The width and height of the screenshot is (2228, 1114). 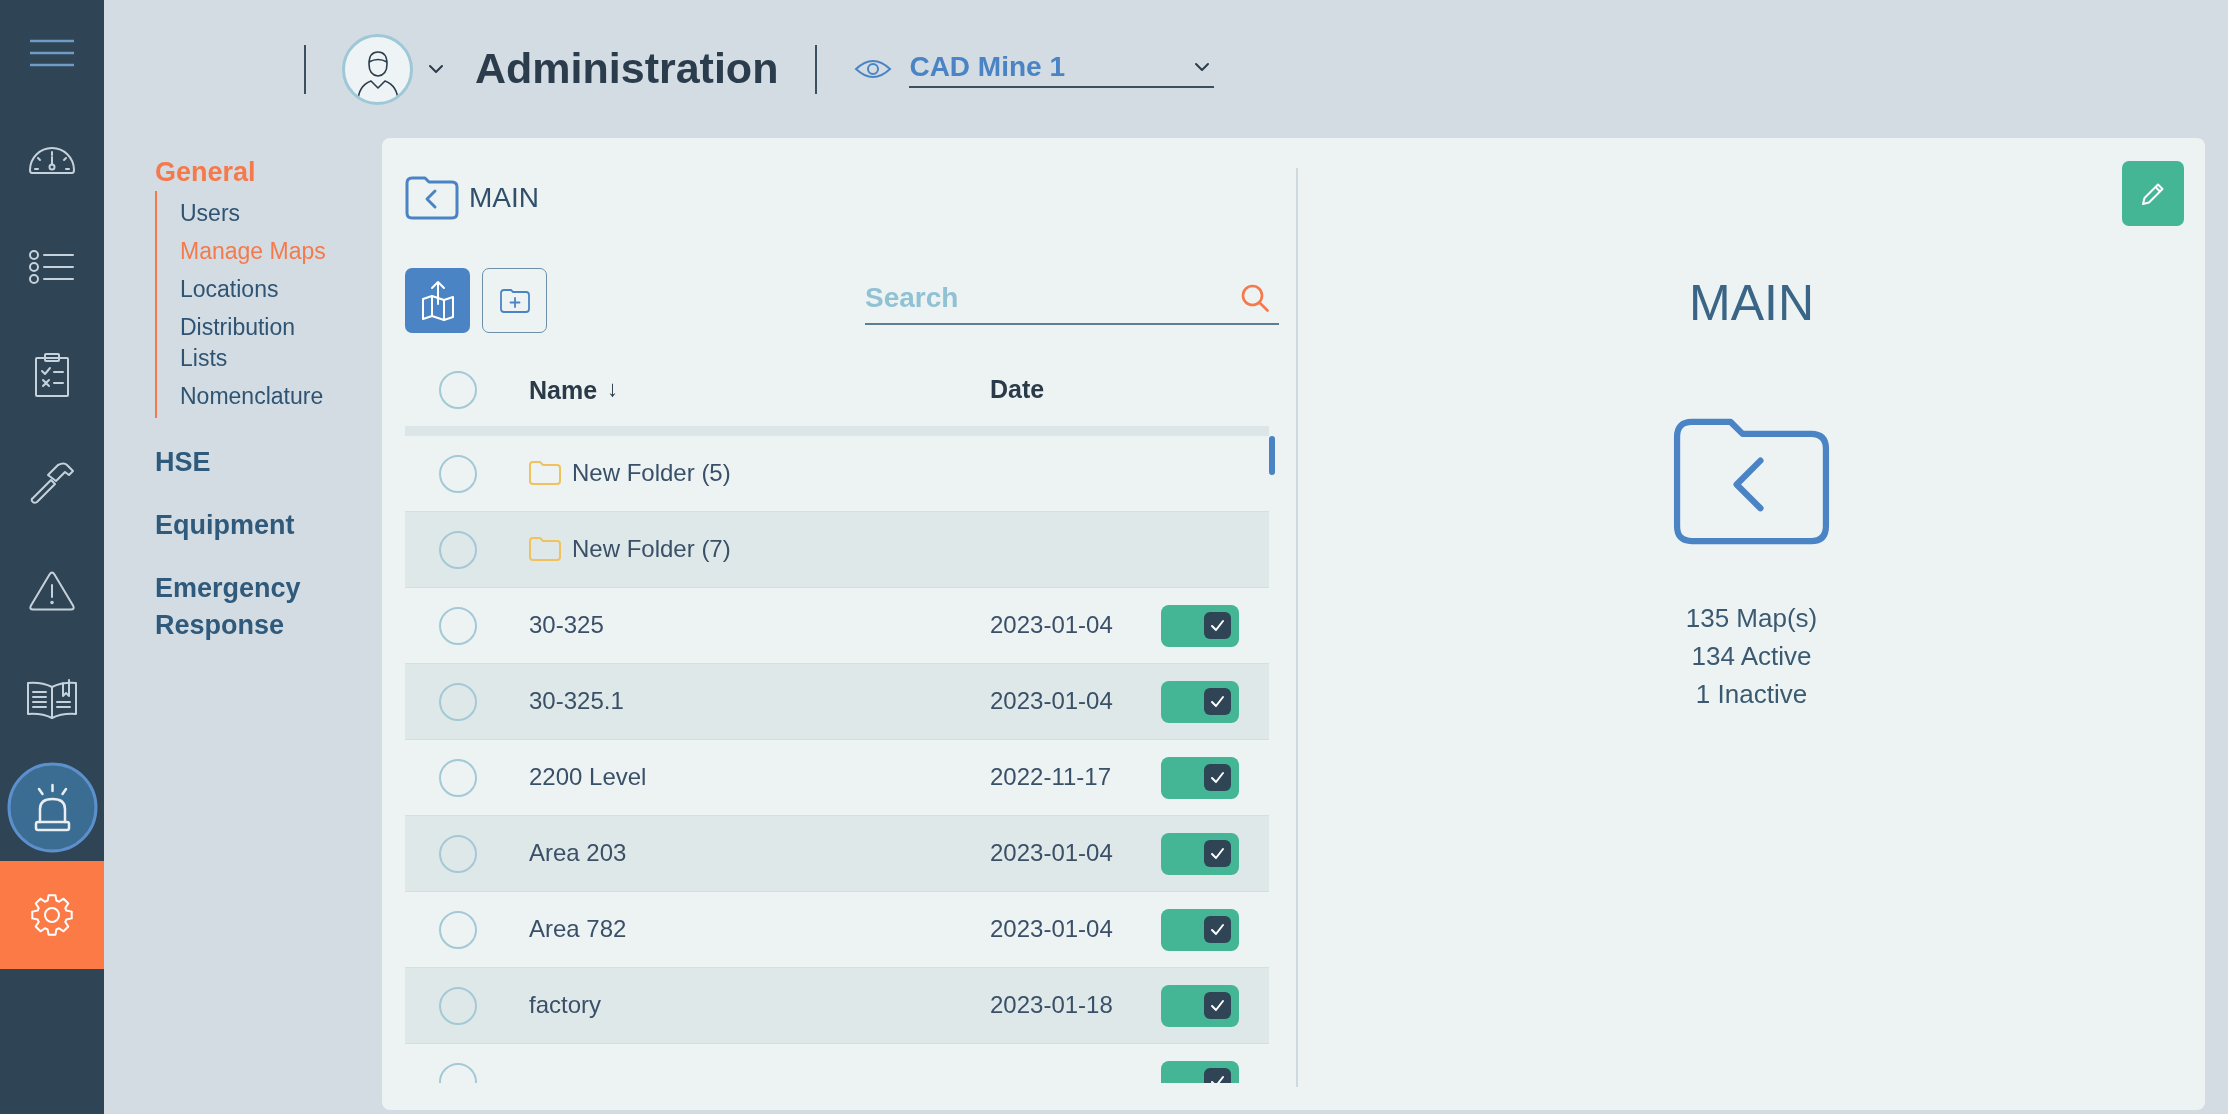 What do you see at coordinates (52, 699) in the screenshot?
I see `open-book-icon` at bounding box center [52, 699].